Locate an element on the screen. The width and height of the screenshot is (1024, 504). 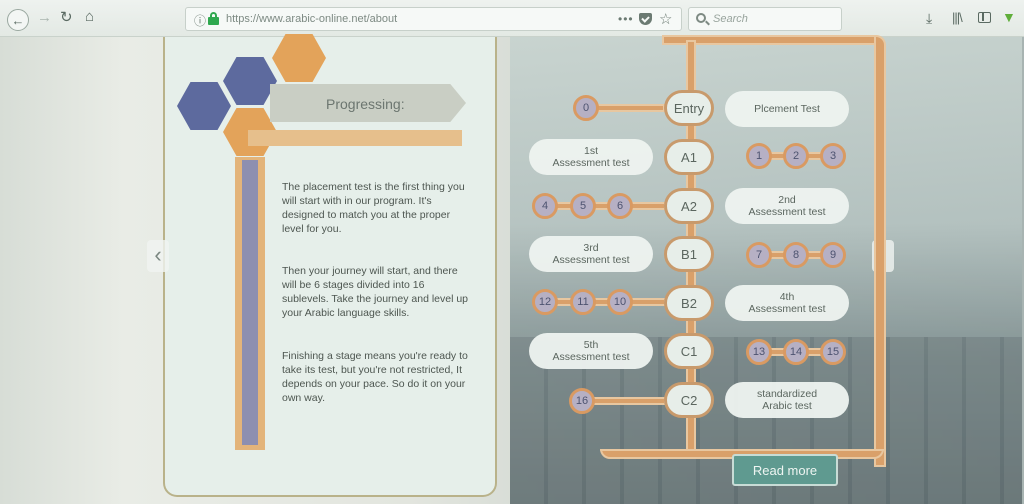
test-pill-b2: 4th Assessment test is located at coordinates (787, 303).